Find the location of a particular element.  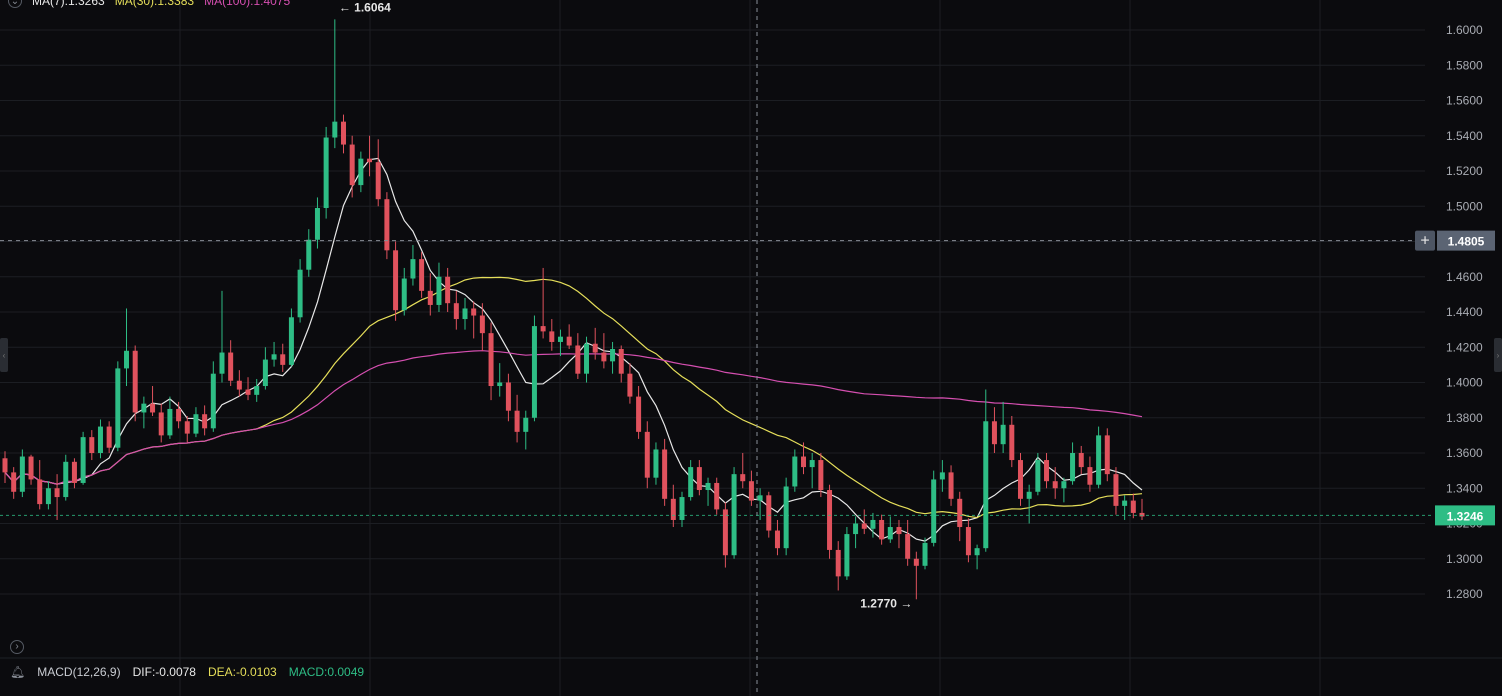

add-alert-button: + is located at coordinates (1425, 240).